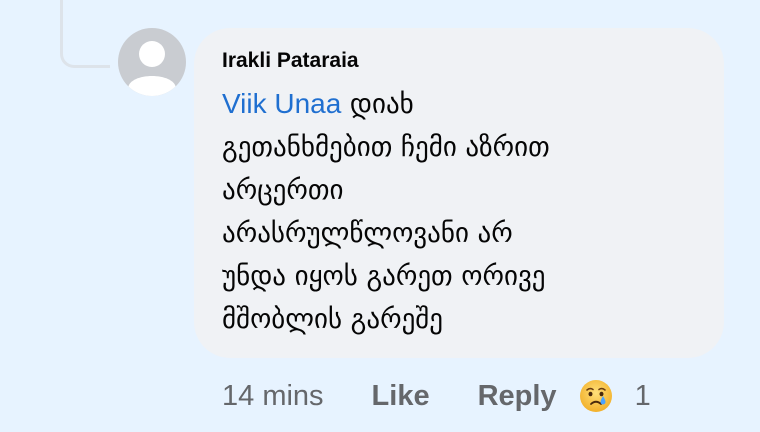 Image resolution: width=760 pixels, height=432 pixels. What do you see at coordinates (273, 396) in the screenshot?
I see `timestamp-link: 14 mins` at bounding box center [273, 396].